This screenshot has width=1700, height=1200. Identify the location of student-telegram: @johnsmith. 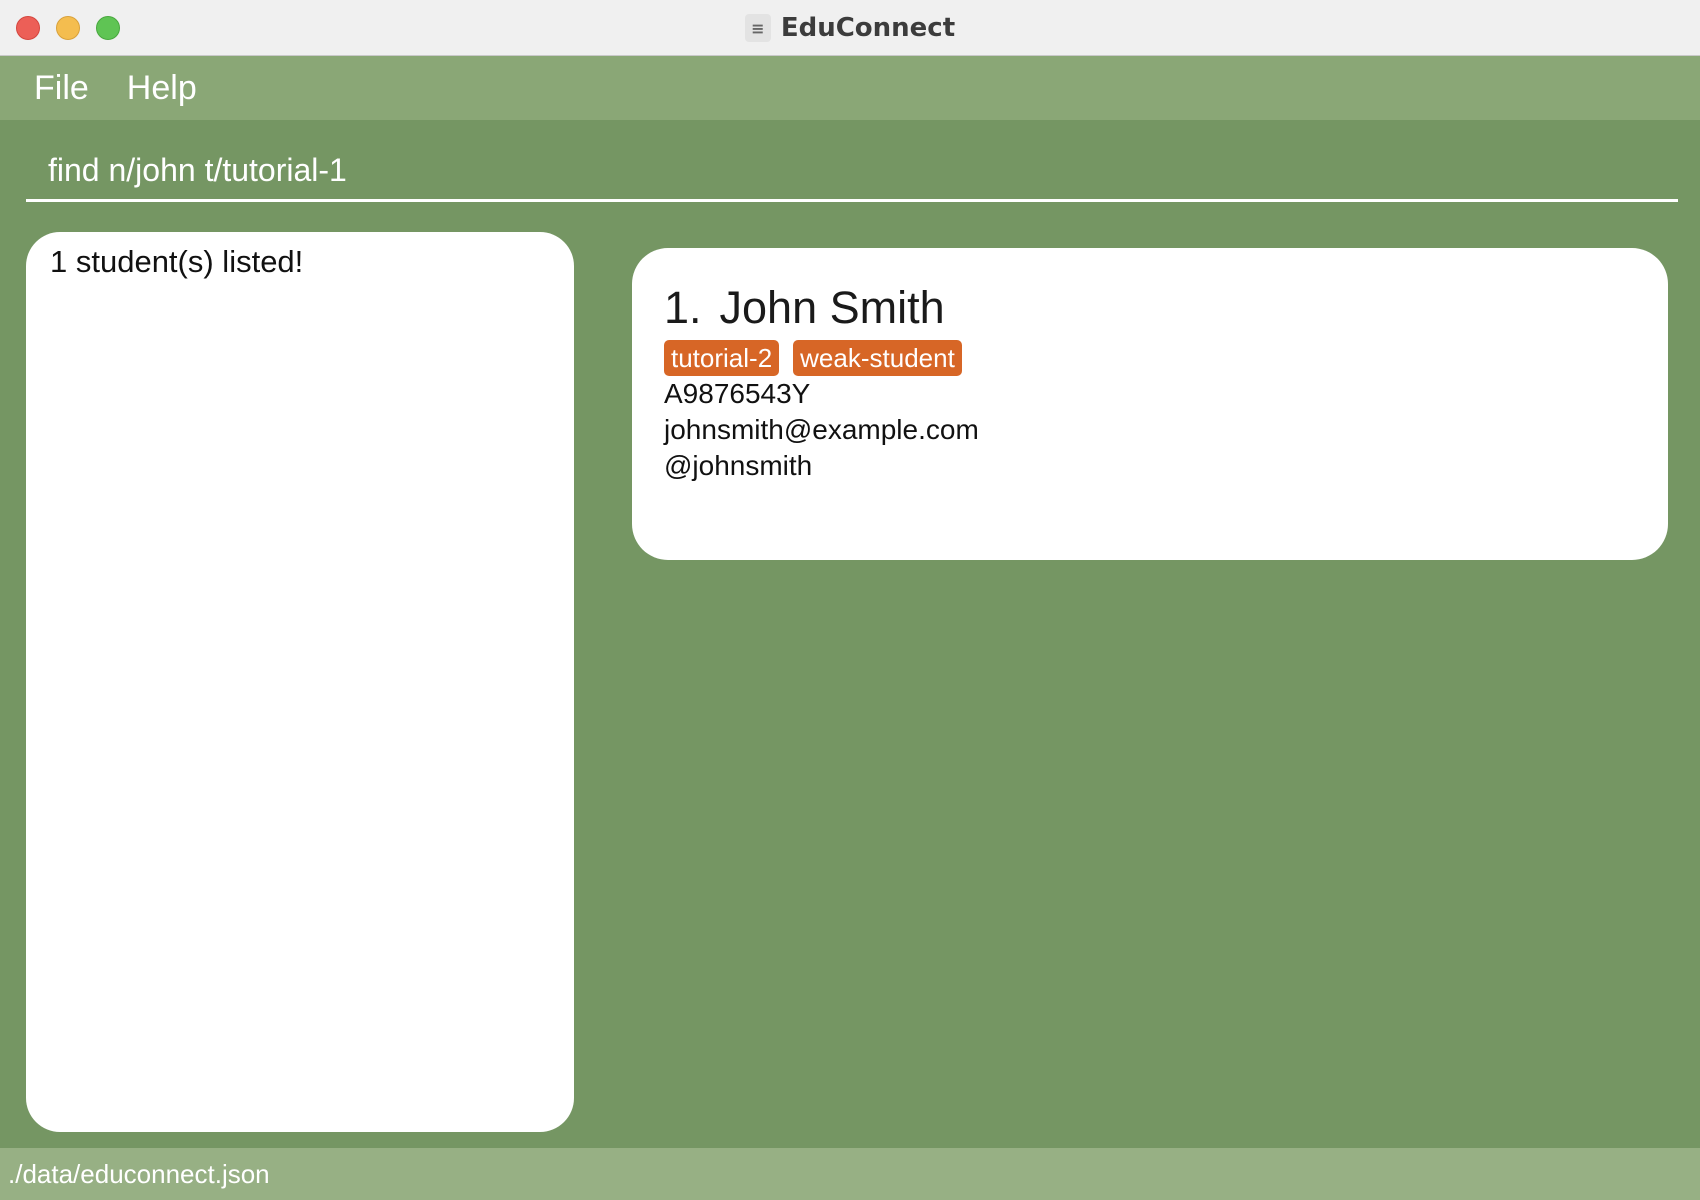
(738, 465).